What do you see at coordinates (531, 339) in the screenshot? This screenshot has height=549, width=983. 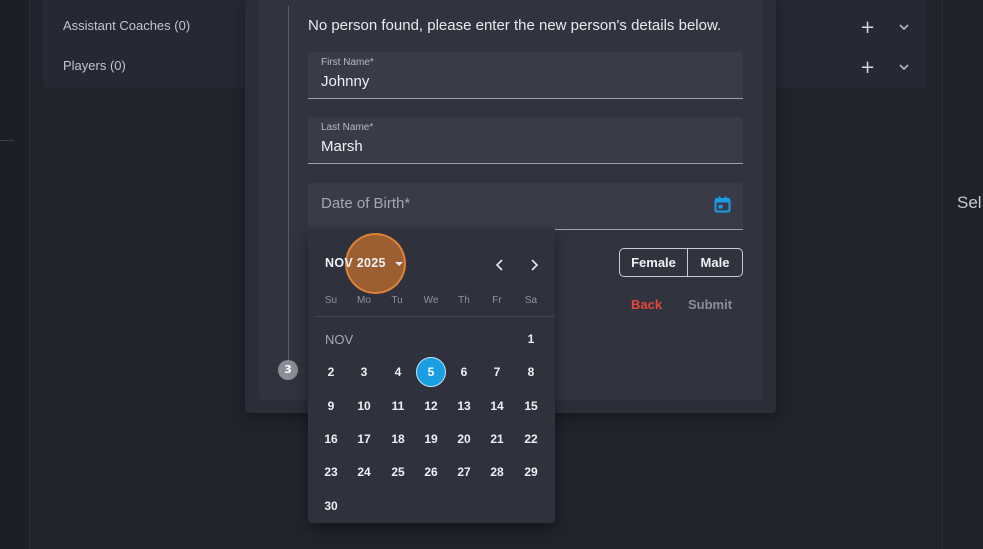 I see `calendar-day: 1` at bounding box center [531, 339].